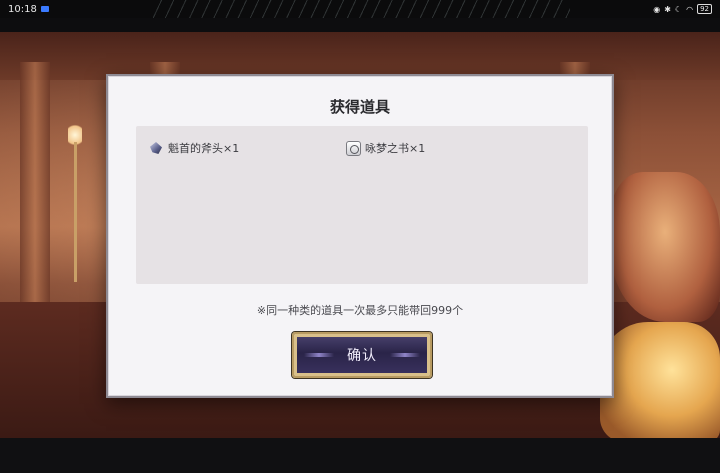  I want to click on pillar, so click(35, 187).